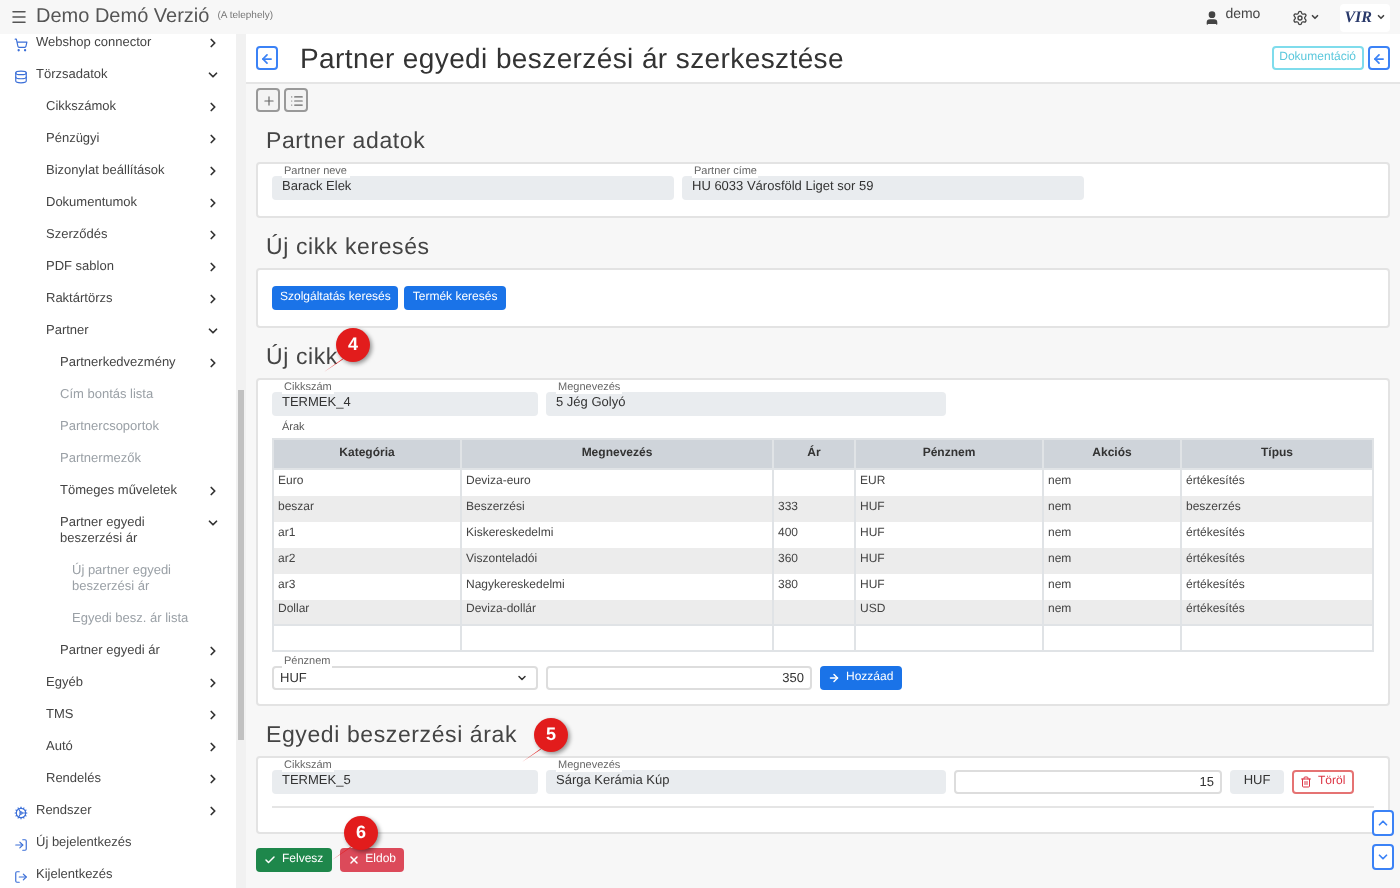 The width and height of the screenshot is (1400, 888). What do you see at coordinates (551, 735) in the screenshot?
I see `step-badge: 5` at bounding box center [551, 735].